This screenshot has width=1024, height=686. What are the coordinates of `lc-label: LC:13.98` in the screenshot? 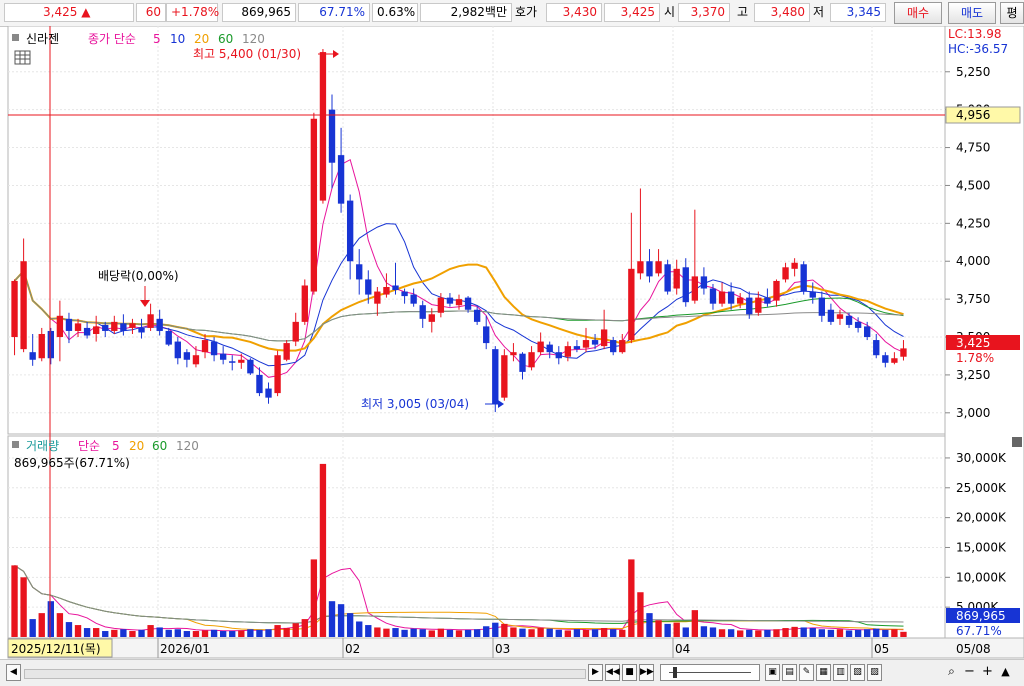 It's located at (974, 34).